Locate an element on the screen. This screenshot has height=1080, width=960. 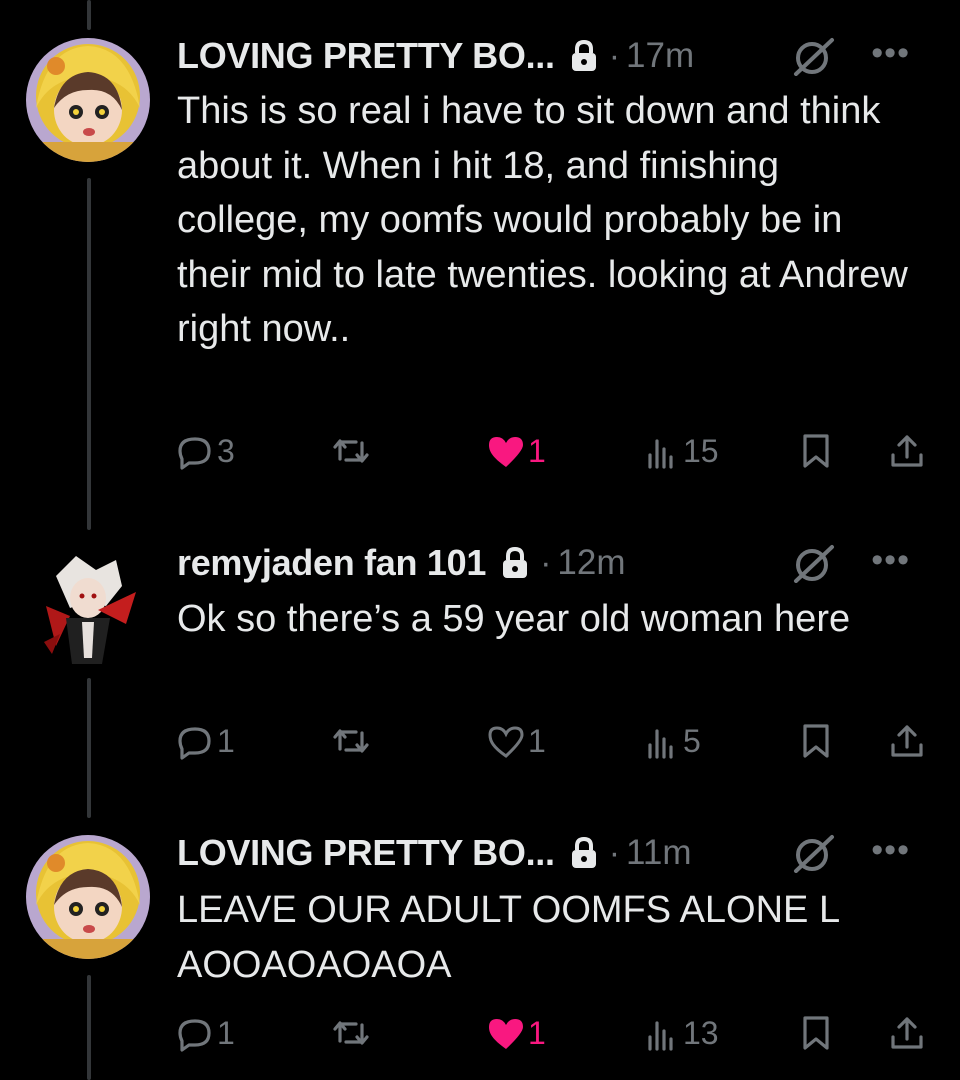
reply-button: 3 is located at coordinates (206, 451).